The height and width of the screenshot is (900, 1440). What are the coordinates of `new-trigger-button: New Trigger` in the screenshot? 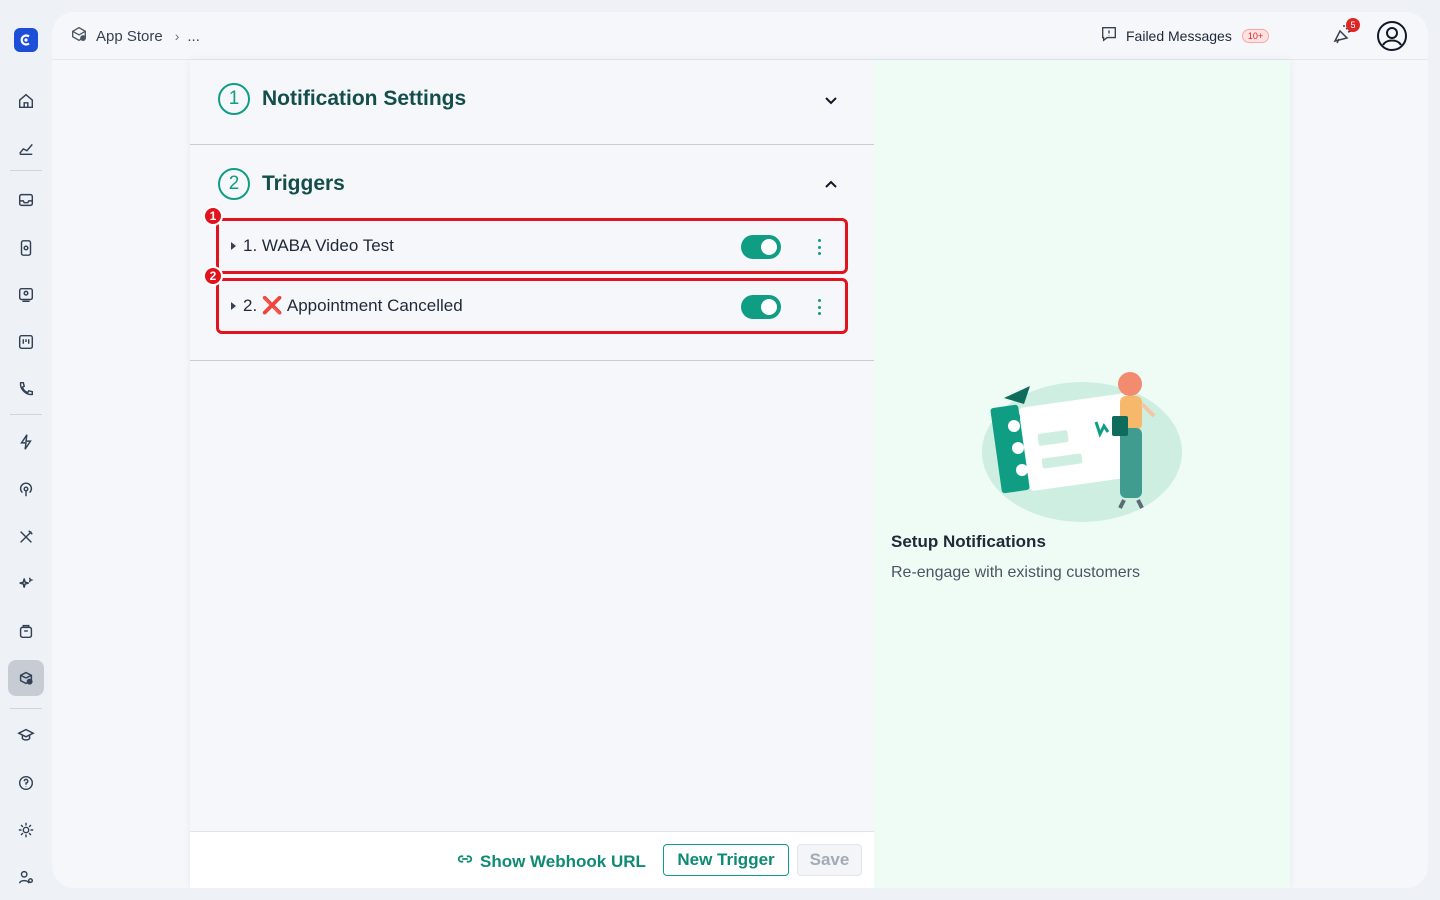 It's located at (726, 860).